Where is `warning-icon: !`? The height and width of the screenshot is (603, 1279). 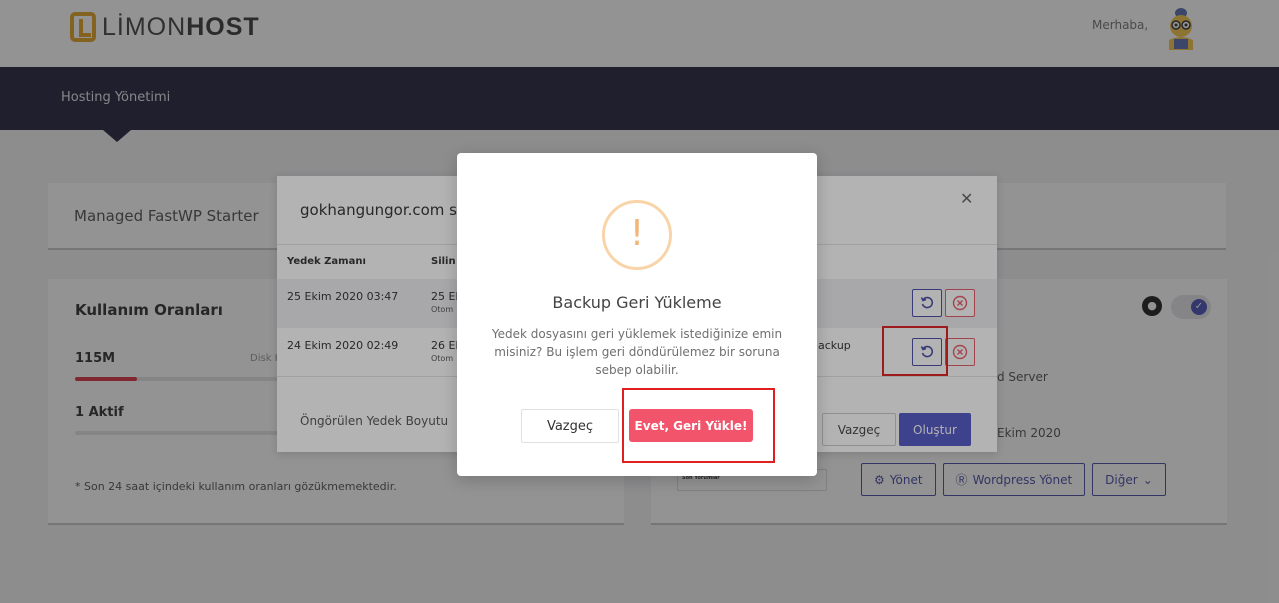
warning-icon: ! is located at coordinates (637, 235).